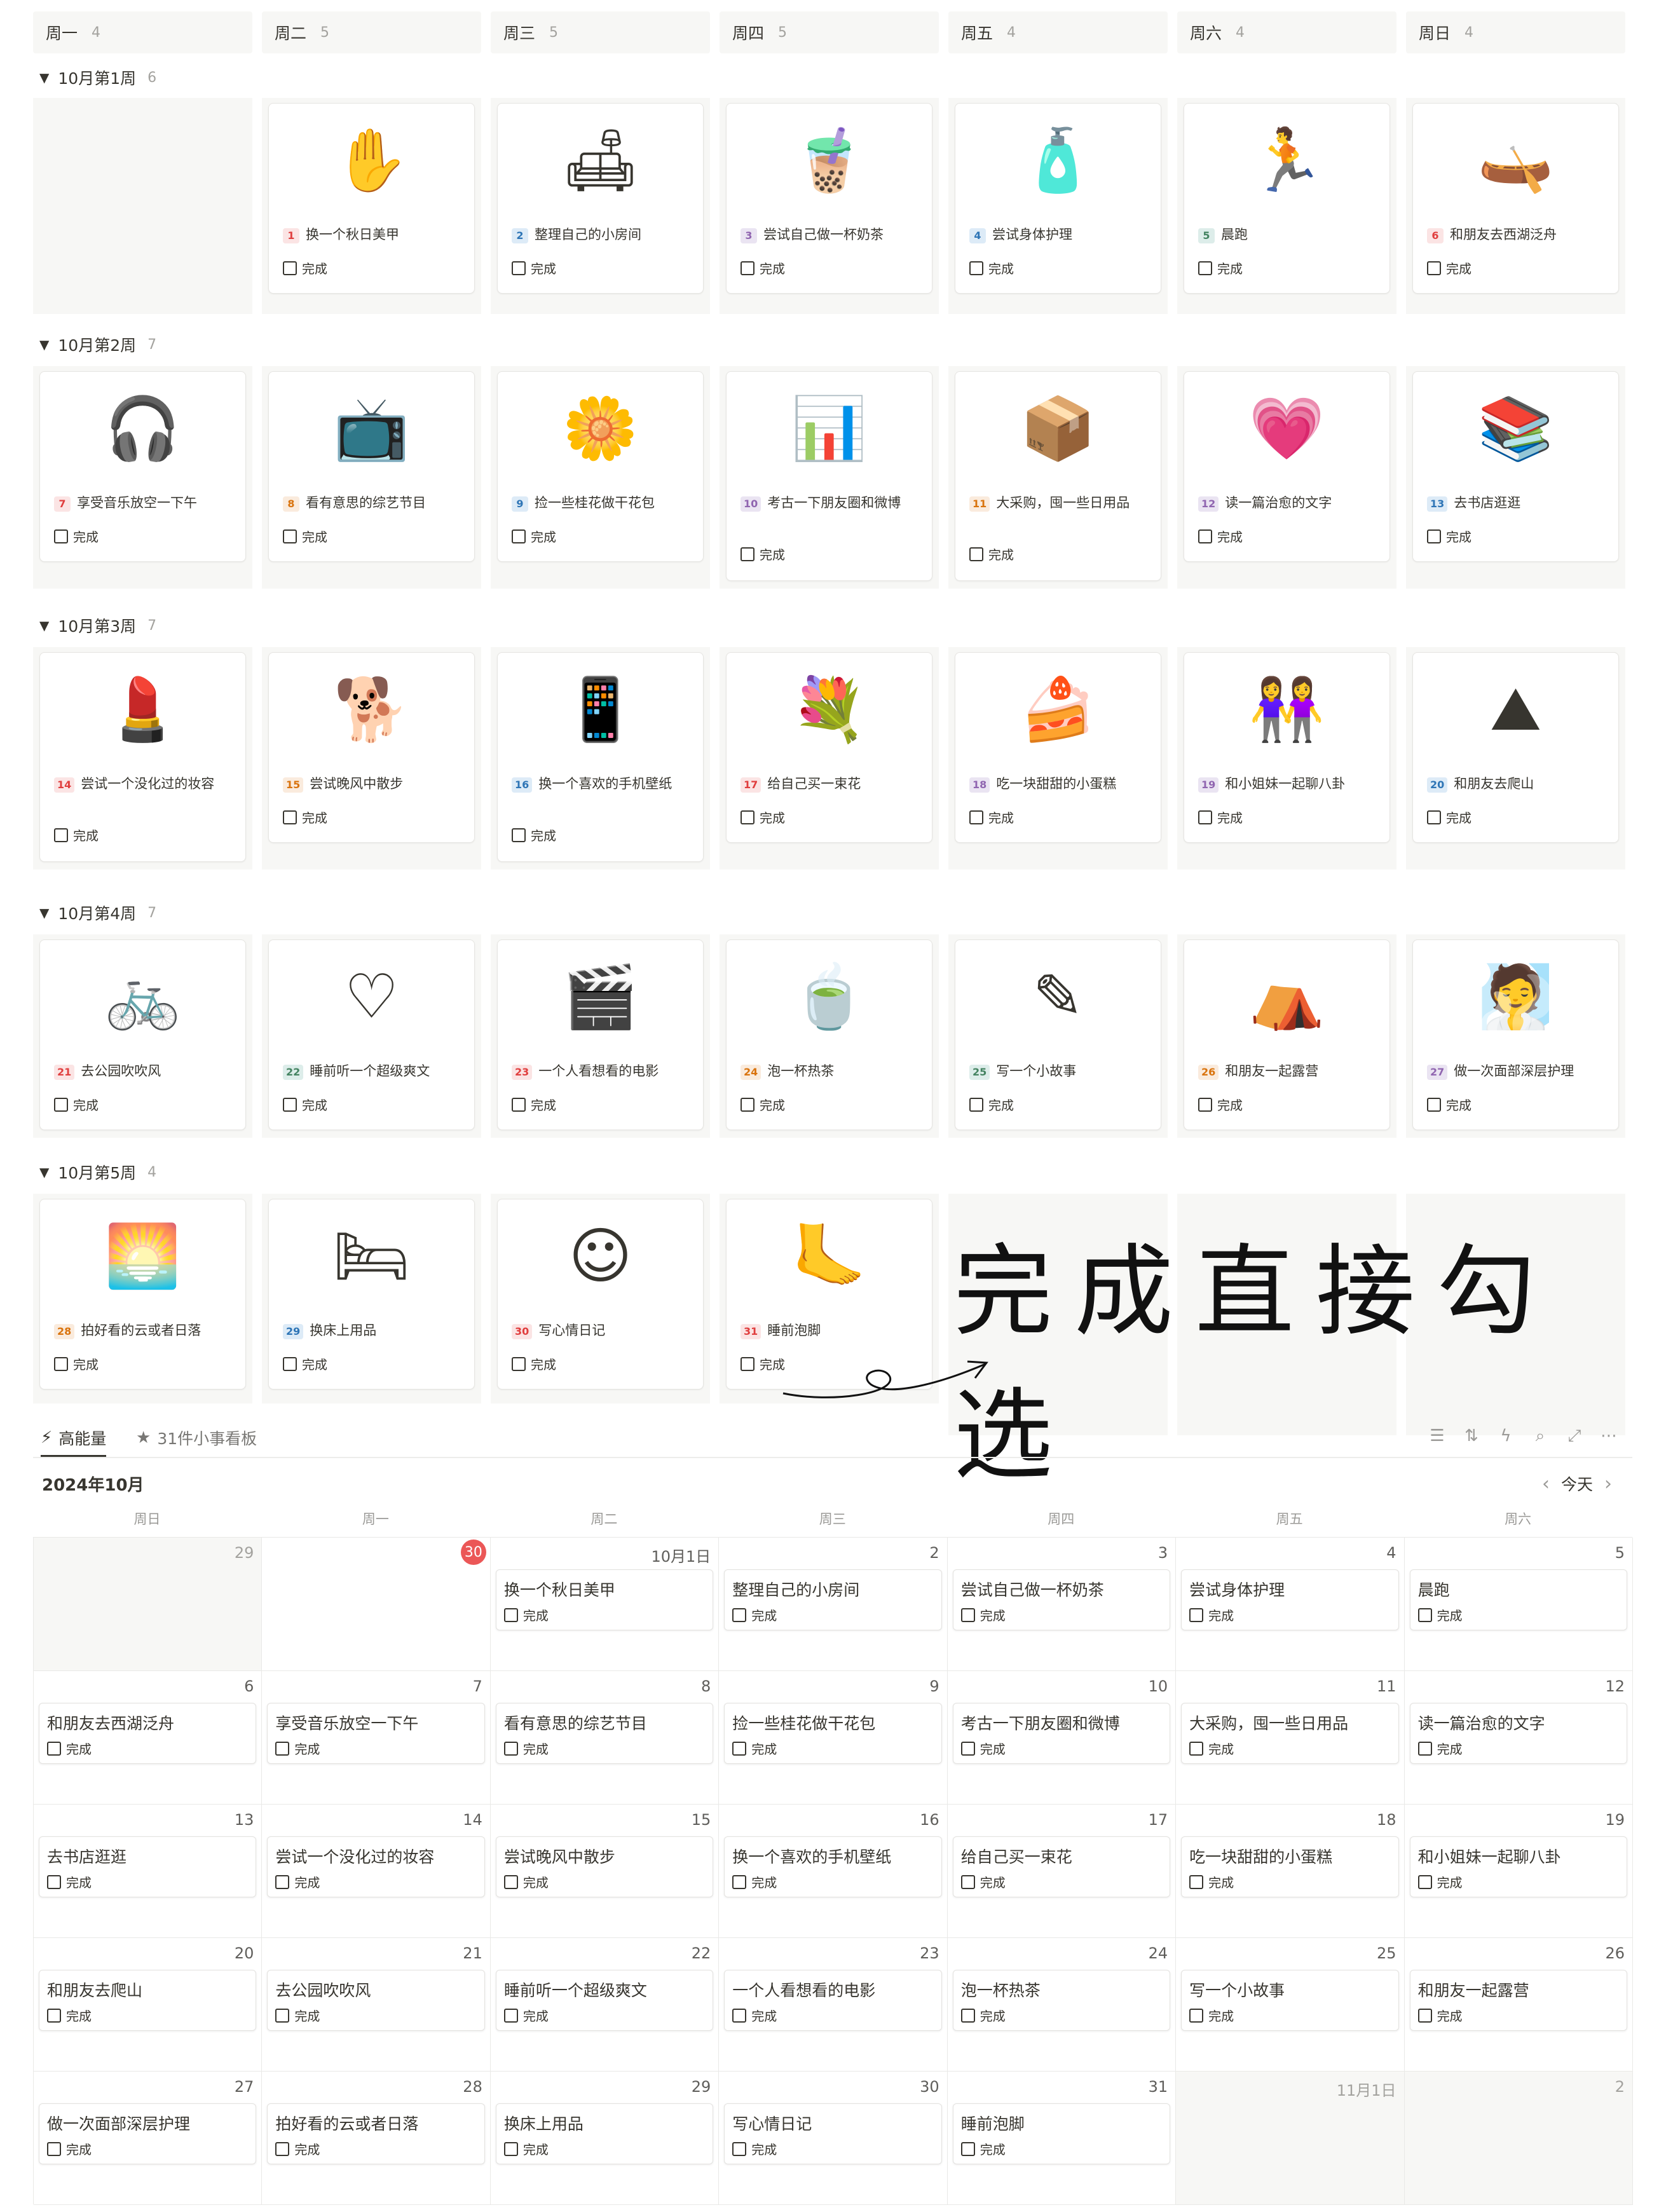  Describe the element at coordinates (604, 1600) in the screenshot. I see `calendar-event: 换一个秋日美甲 完成` at that location.